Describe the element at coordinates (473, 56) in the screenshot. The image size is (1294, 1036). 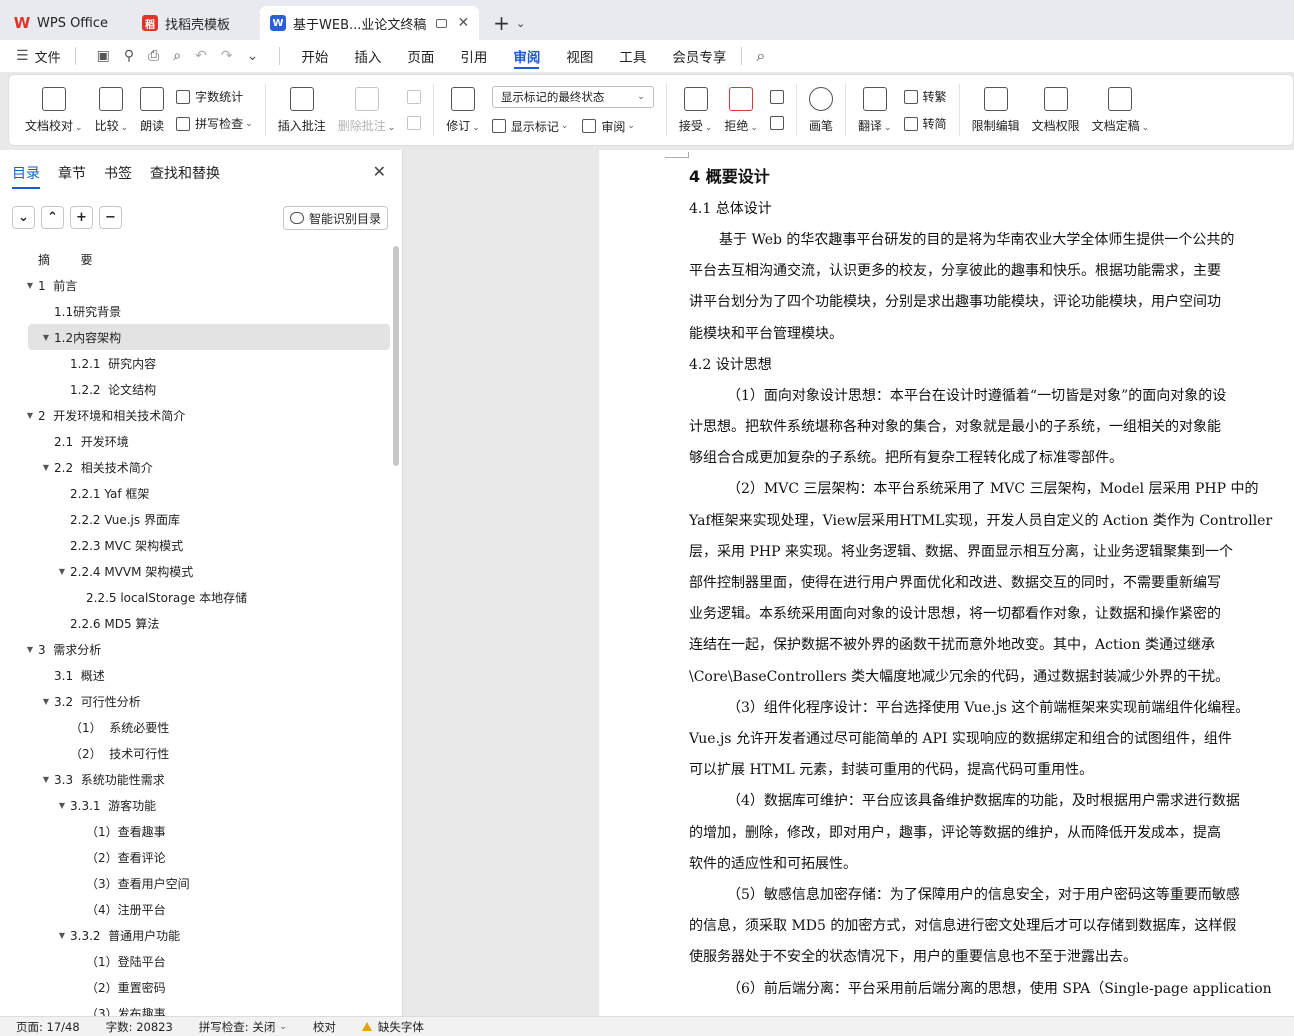
I see `menu-reference: 引用` at that location.